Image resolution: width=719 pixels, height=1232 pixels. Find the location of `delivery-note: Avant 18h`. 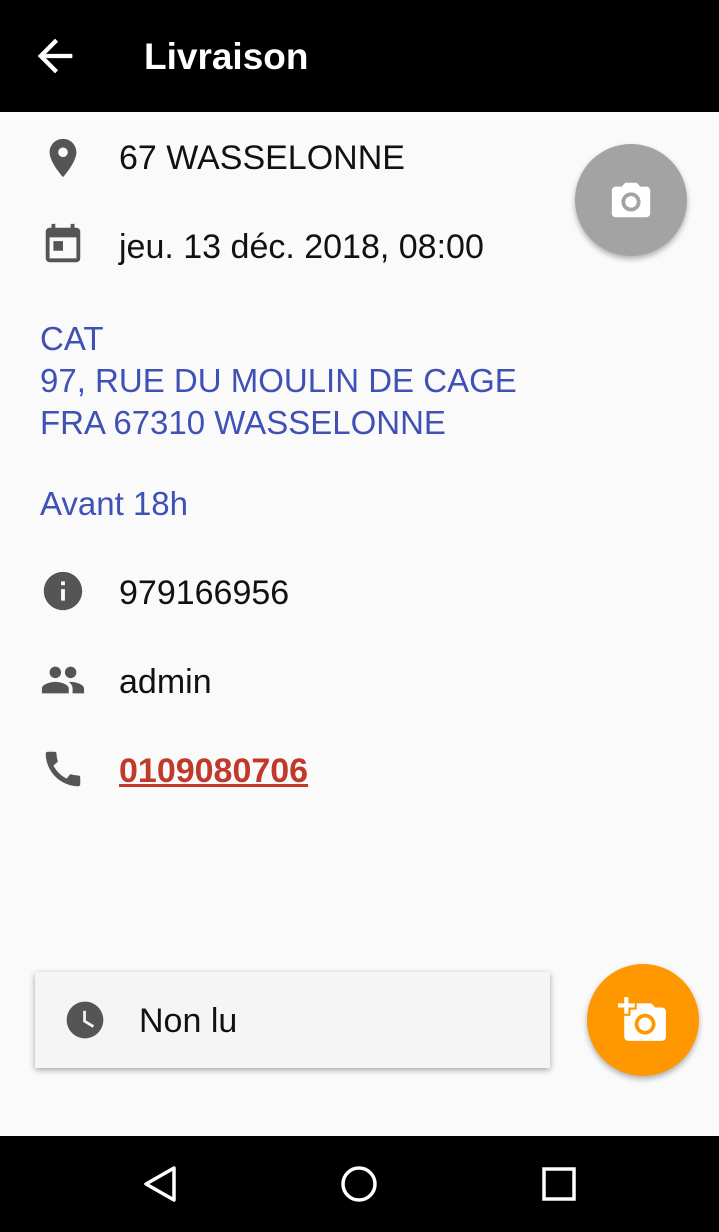

delivery-note: Avant 18h is located at coordinates (114, 503).